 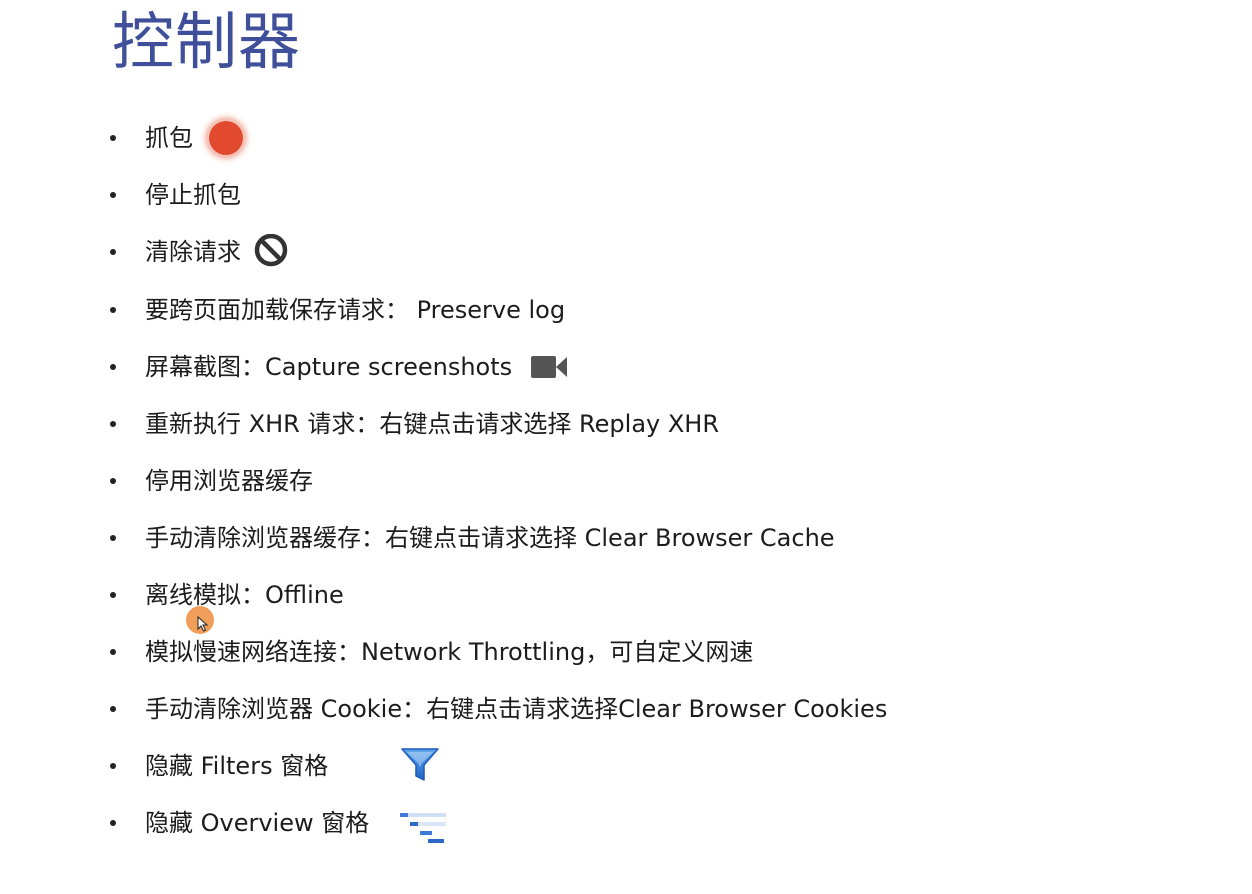 I want to click on list-item-preserve-log: 要跨页面加载保存请求： Preserve log, so click(x=337, y=310).